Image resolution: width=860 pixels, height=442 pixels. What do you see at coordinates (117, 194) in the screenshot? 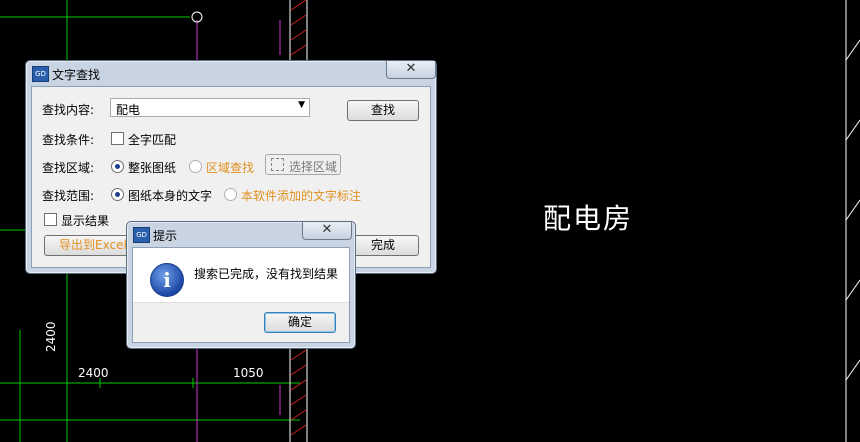
I see `scope-self-radio` at bounding box center [117, 194].